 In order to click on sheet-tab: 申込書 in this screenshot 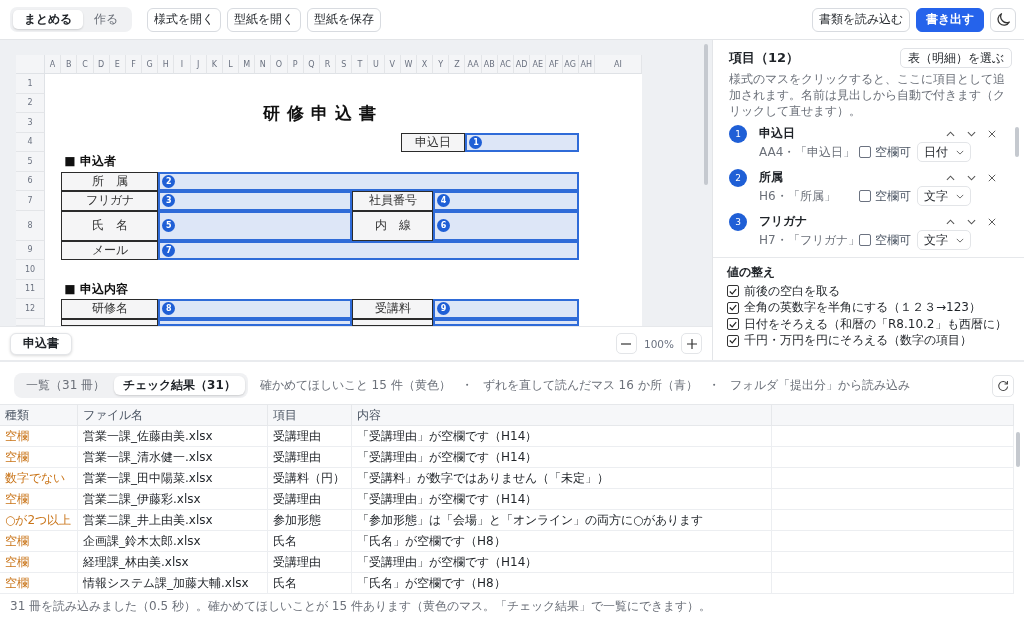, I will do `click(41, 343)`.